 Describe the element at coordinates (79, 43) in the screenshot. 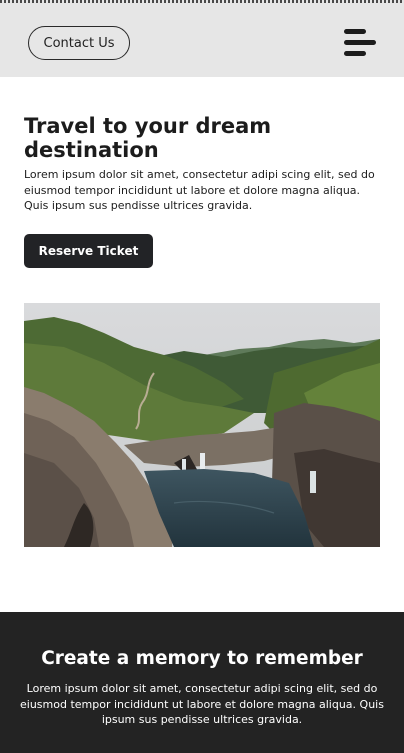

I see `contact-us-button: Contact Us` at that location.